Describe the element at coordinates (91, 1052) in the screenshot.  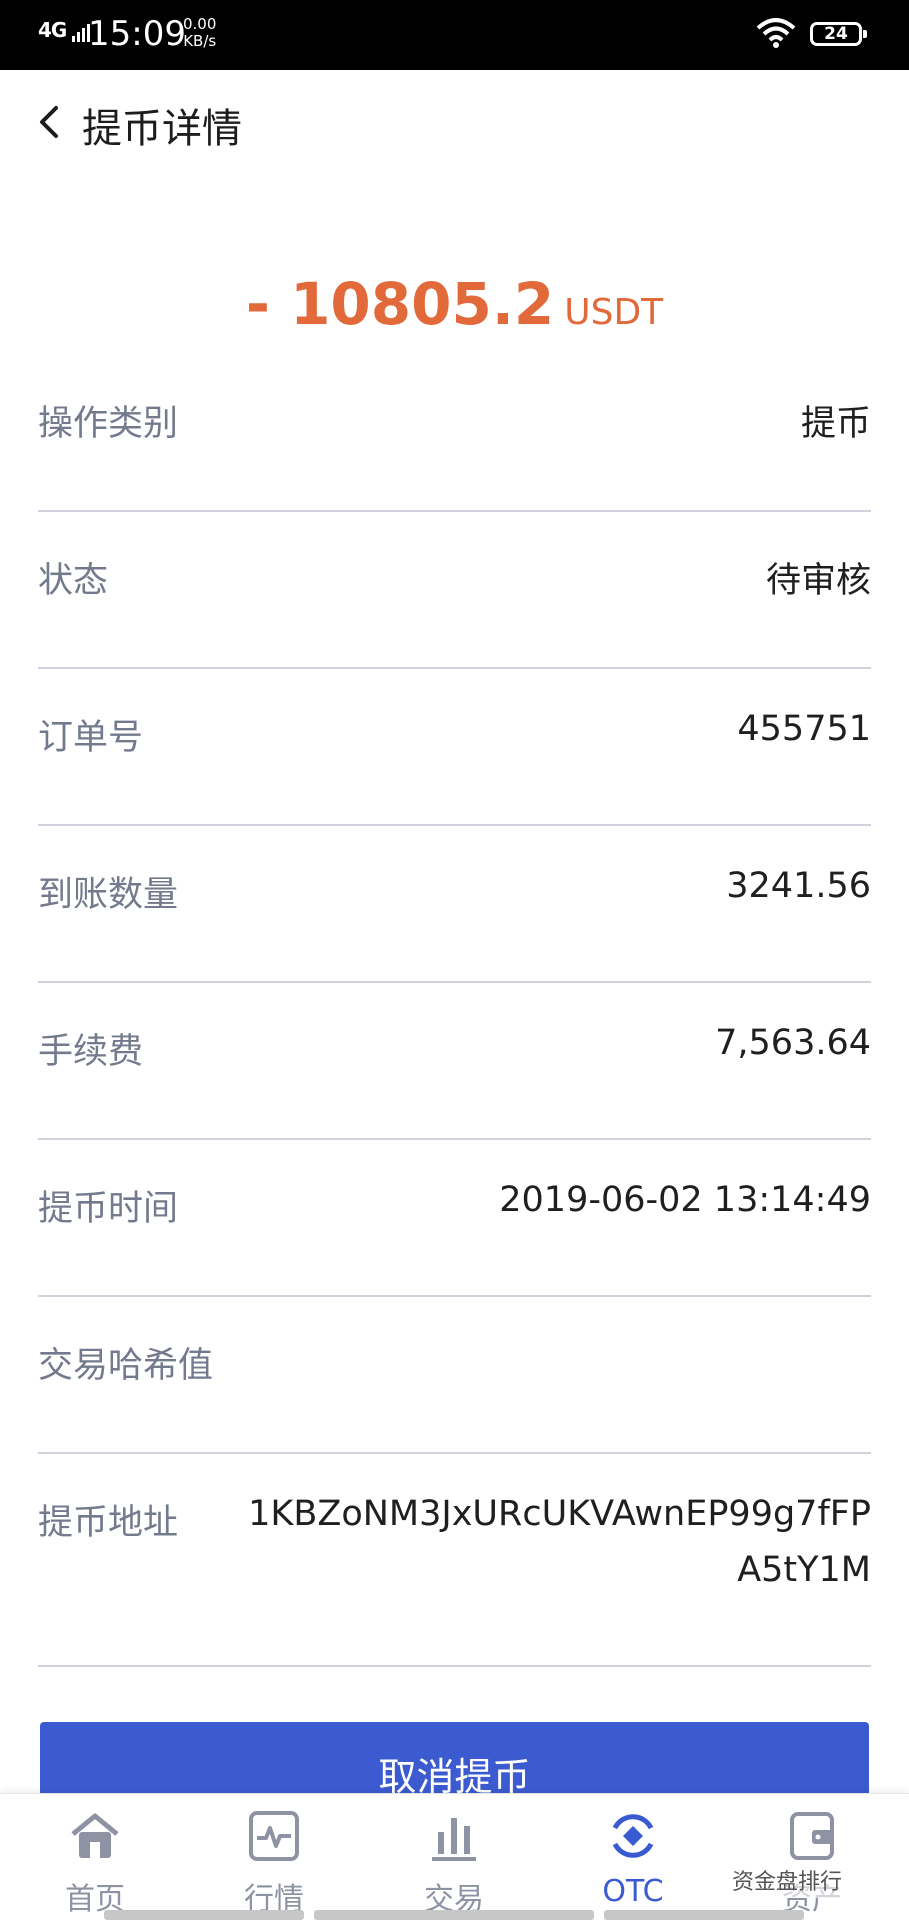
I see `row-label: 手续费` at that location.